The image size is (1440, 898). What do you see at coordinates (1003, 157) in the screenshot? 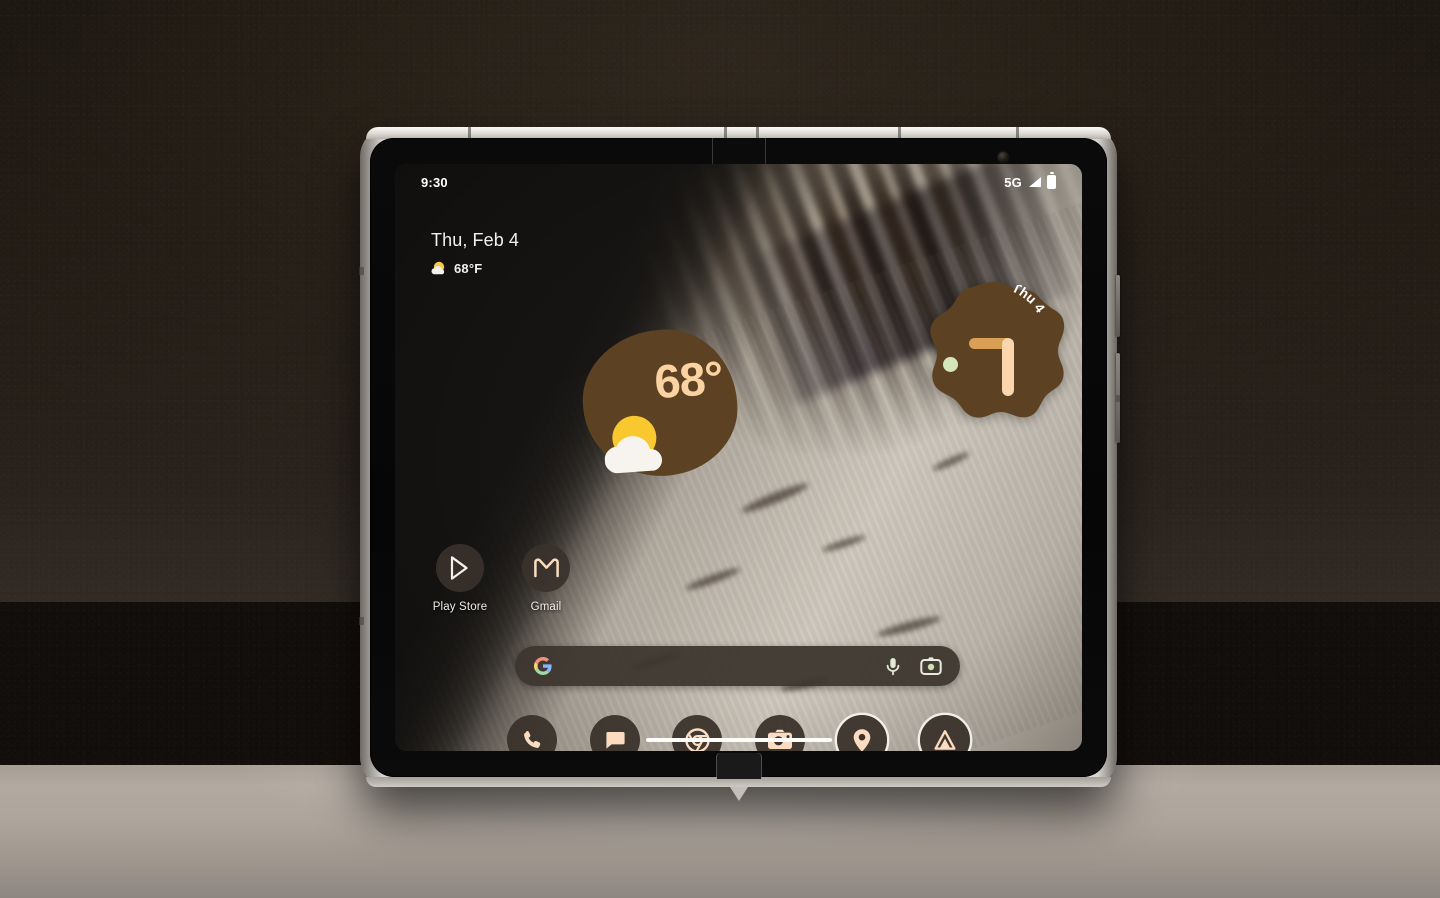
I see `front-camera-icon` at bounding box center [1003, 157].